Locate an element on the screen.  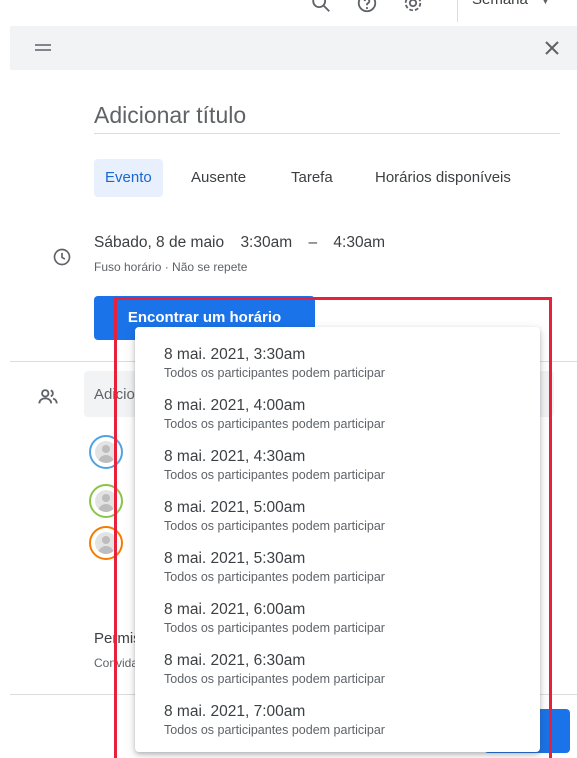
time-option-time: 8 mai. 2021, 7:00am is located at coordinates (235, 711).